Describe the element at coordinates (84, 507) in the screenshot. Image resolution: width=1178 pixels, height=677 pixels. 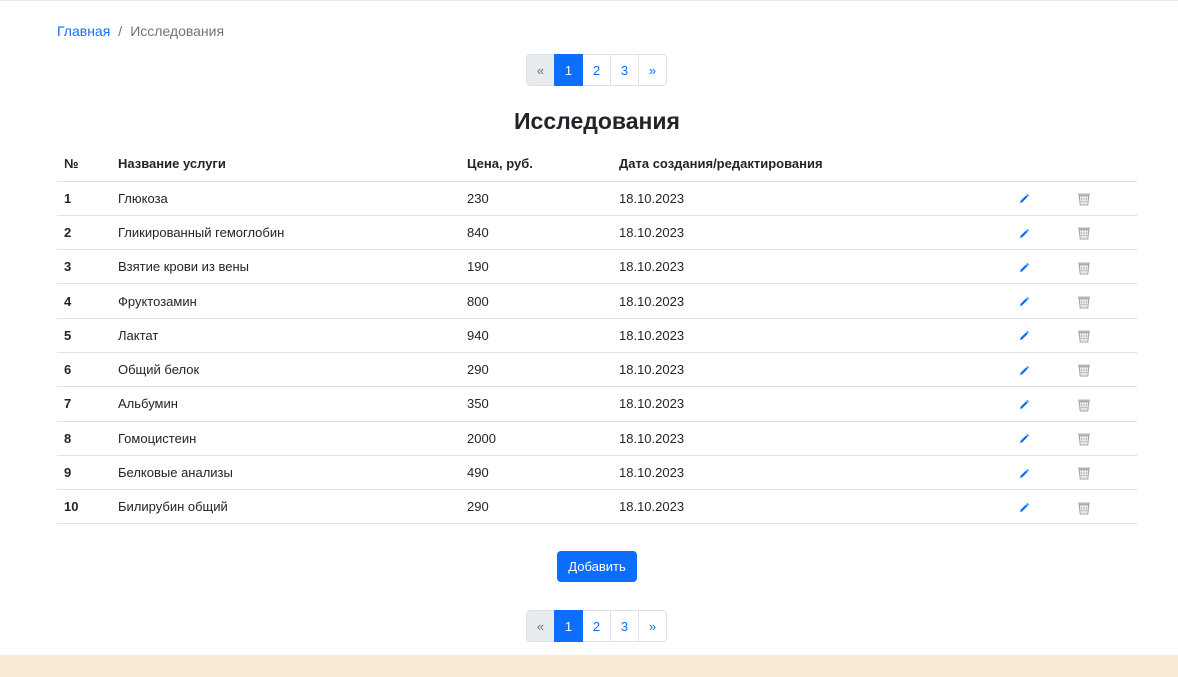
I see `row-num: 10` at that location.